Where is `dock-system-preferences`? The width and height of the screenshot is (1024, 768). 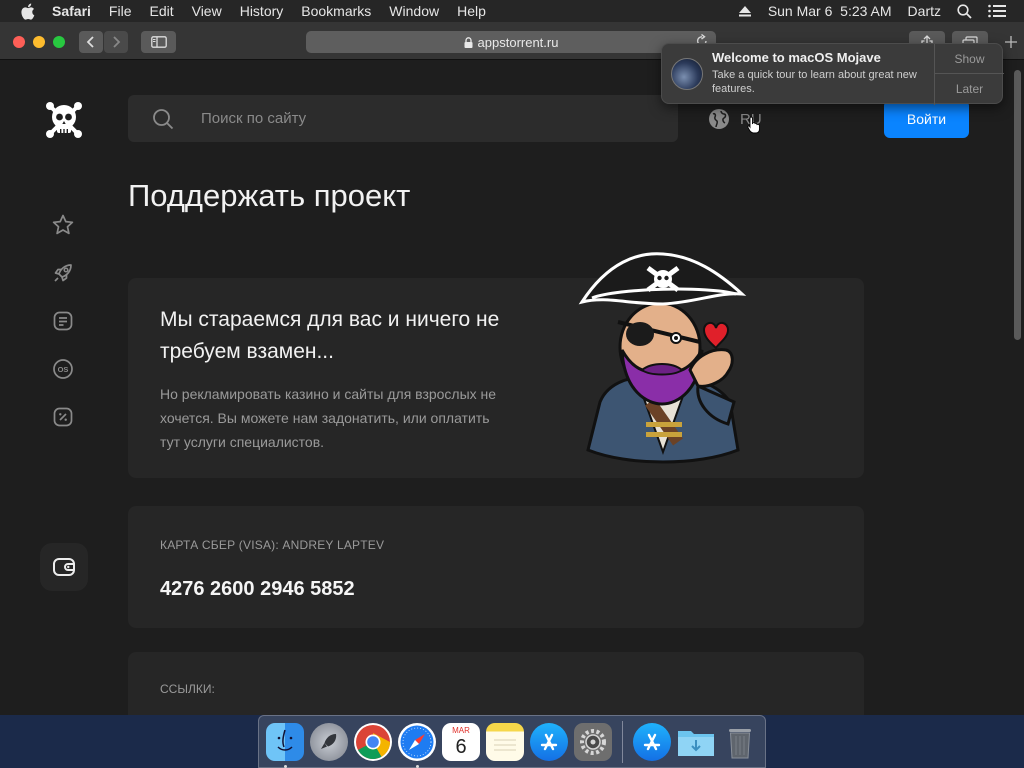 dock-system-preferences is located at coordinates (593, 741).